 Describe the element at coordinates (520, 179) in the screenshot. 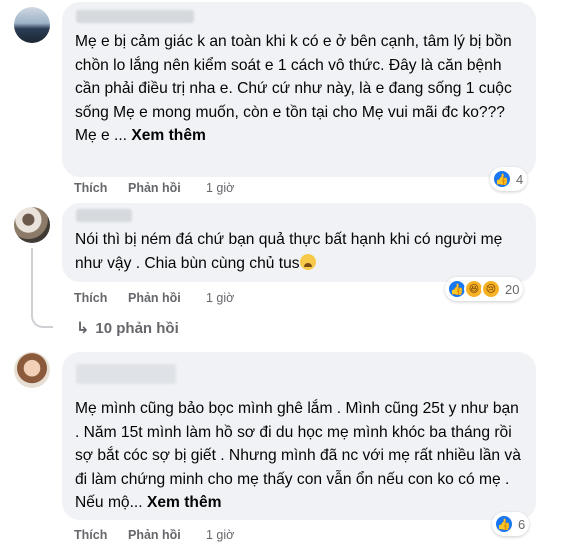

I see `reaction-count: 4` at that location.